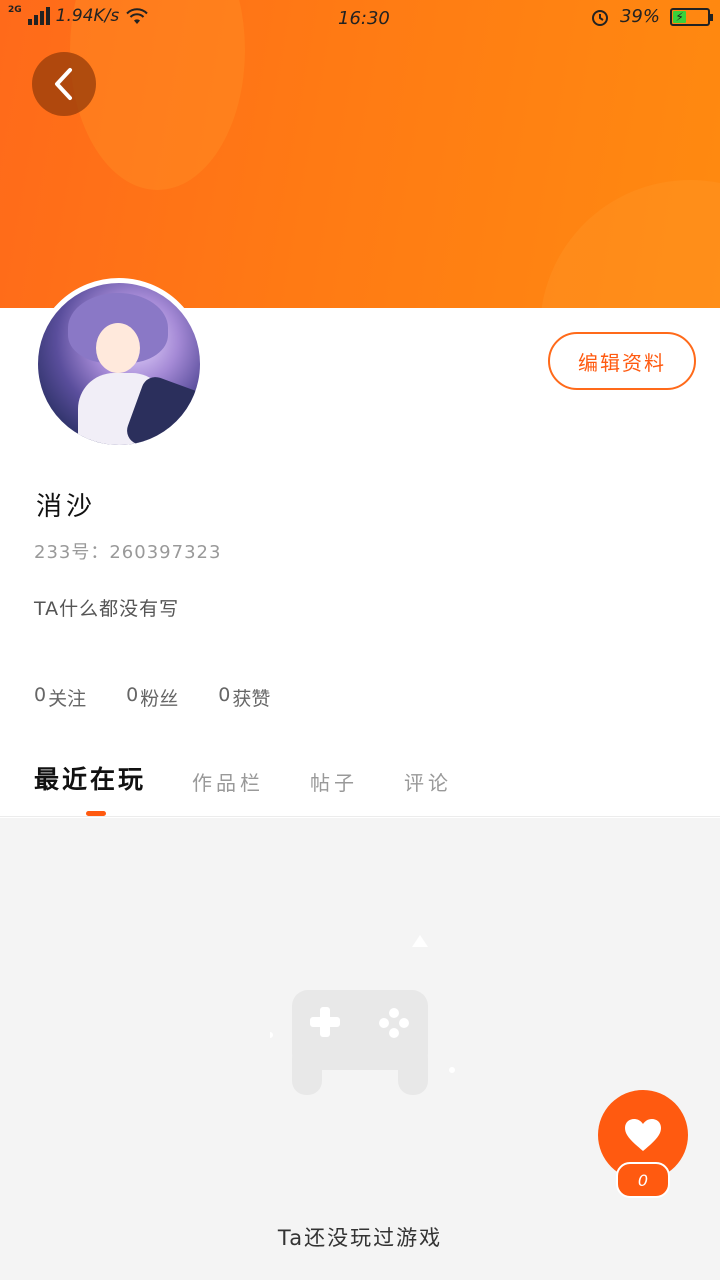  I want to click on back-button, so click(64, 84).